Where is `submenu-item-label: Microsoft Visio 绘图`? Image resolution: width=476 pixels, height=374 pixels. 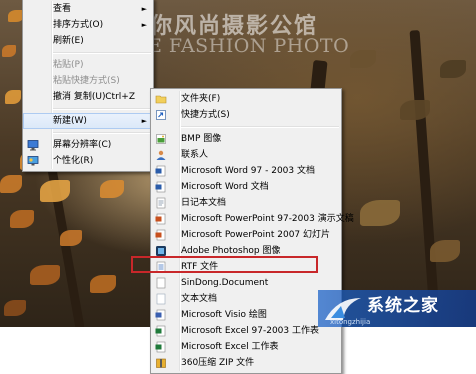
submenu-item-label: Microsoft Visio 绘图 is located at coordinates (224, 315).